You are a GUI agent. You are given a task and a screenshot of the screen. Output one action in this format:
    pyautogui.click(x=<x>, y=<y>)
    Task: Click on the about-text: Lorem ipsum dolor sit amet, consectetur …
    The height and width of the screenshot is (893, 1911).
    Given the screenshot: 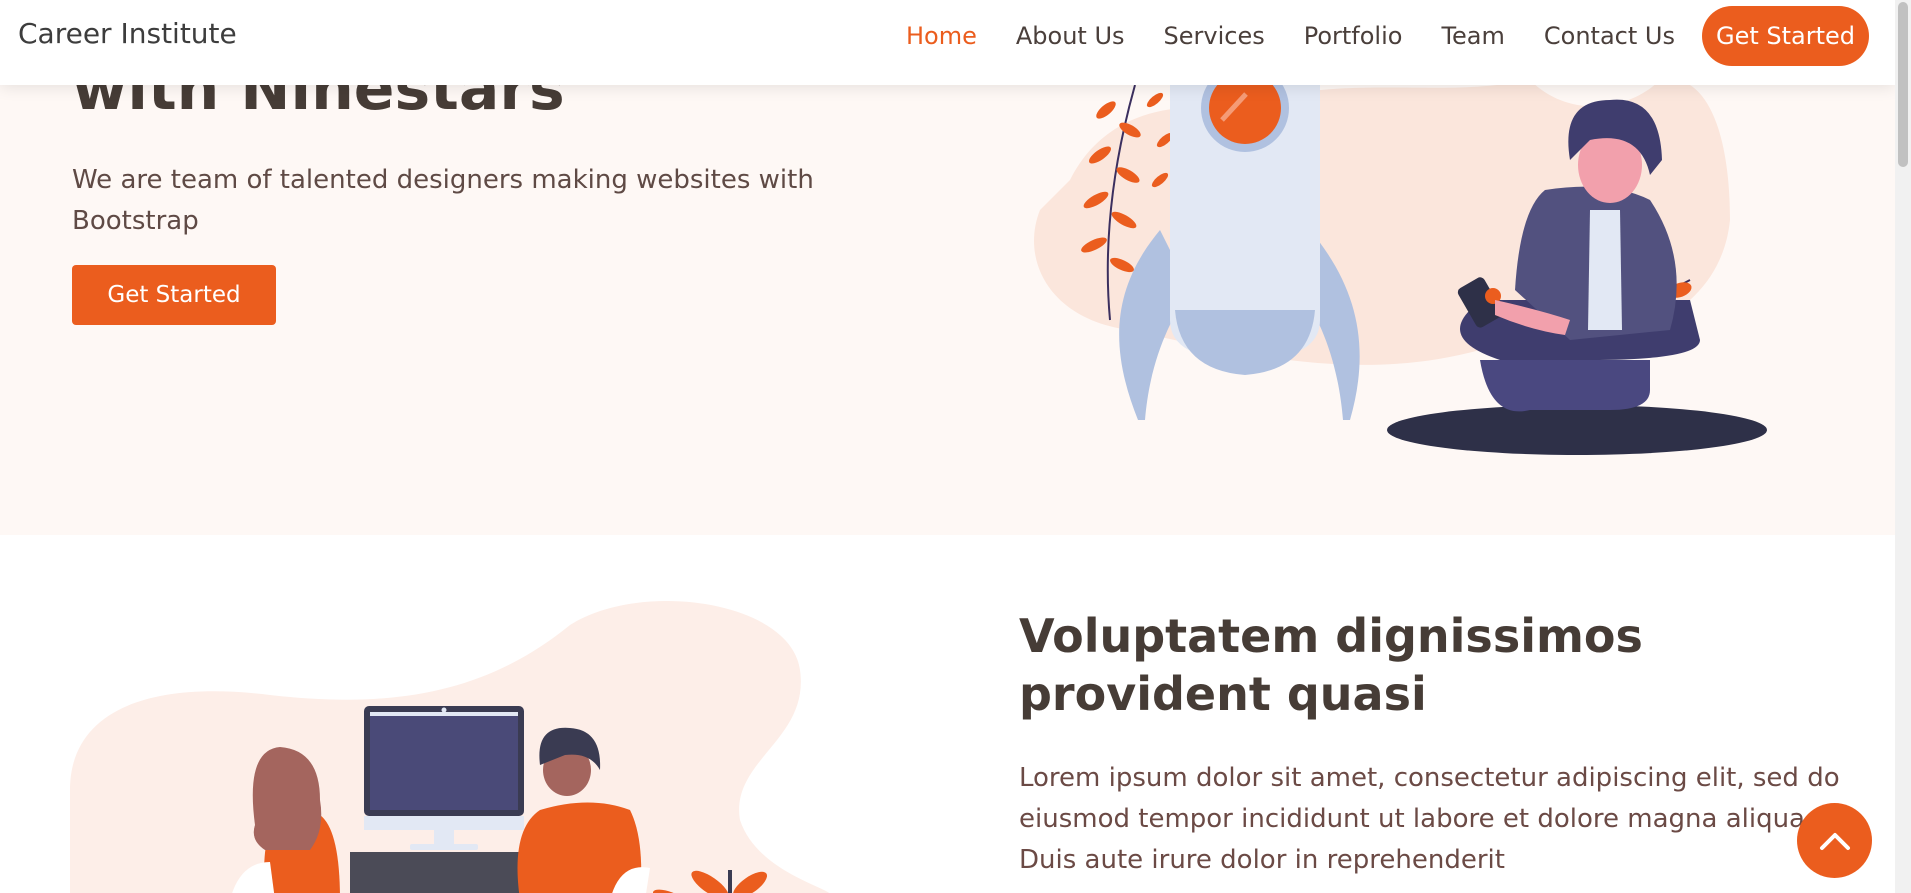 What is the action you would take?
    pyautogui.click(x=1429, y=819)
    